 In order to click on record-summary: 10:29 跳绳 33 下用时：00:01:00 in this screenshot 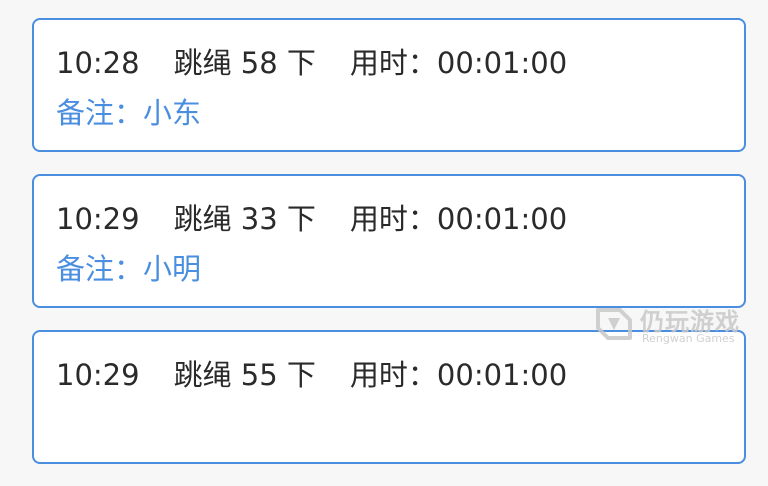, I will do `click(311, 219)`.